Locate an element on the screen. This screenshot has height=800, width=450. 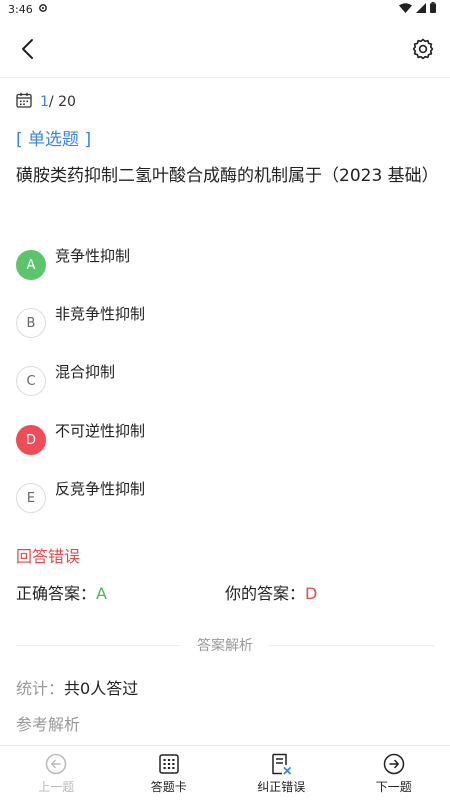
option-d: D 不可逆性抑制 is located at coordinates (80, 439).